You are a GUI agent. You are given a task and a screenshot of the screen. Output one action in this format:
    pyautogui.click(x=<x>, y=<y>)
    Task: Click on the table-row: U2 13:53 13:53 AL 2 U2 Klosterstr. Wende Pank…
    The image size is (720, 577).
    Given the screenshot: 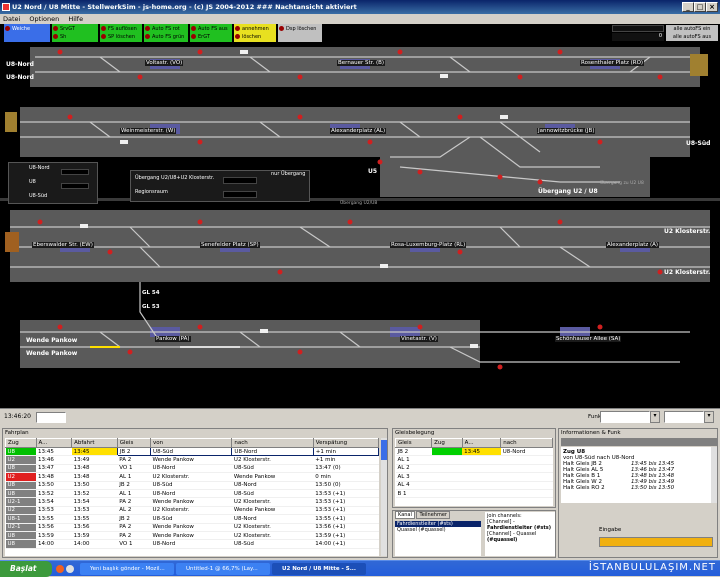 What is the action you would take?
    pyautogui.click(x=192, y=511)
    